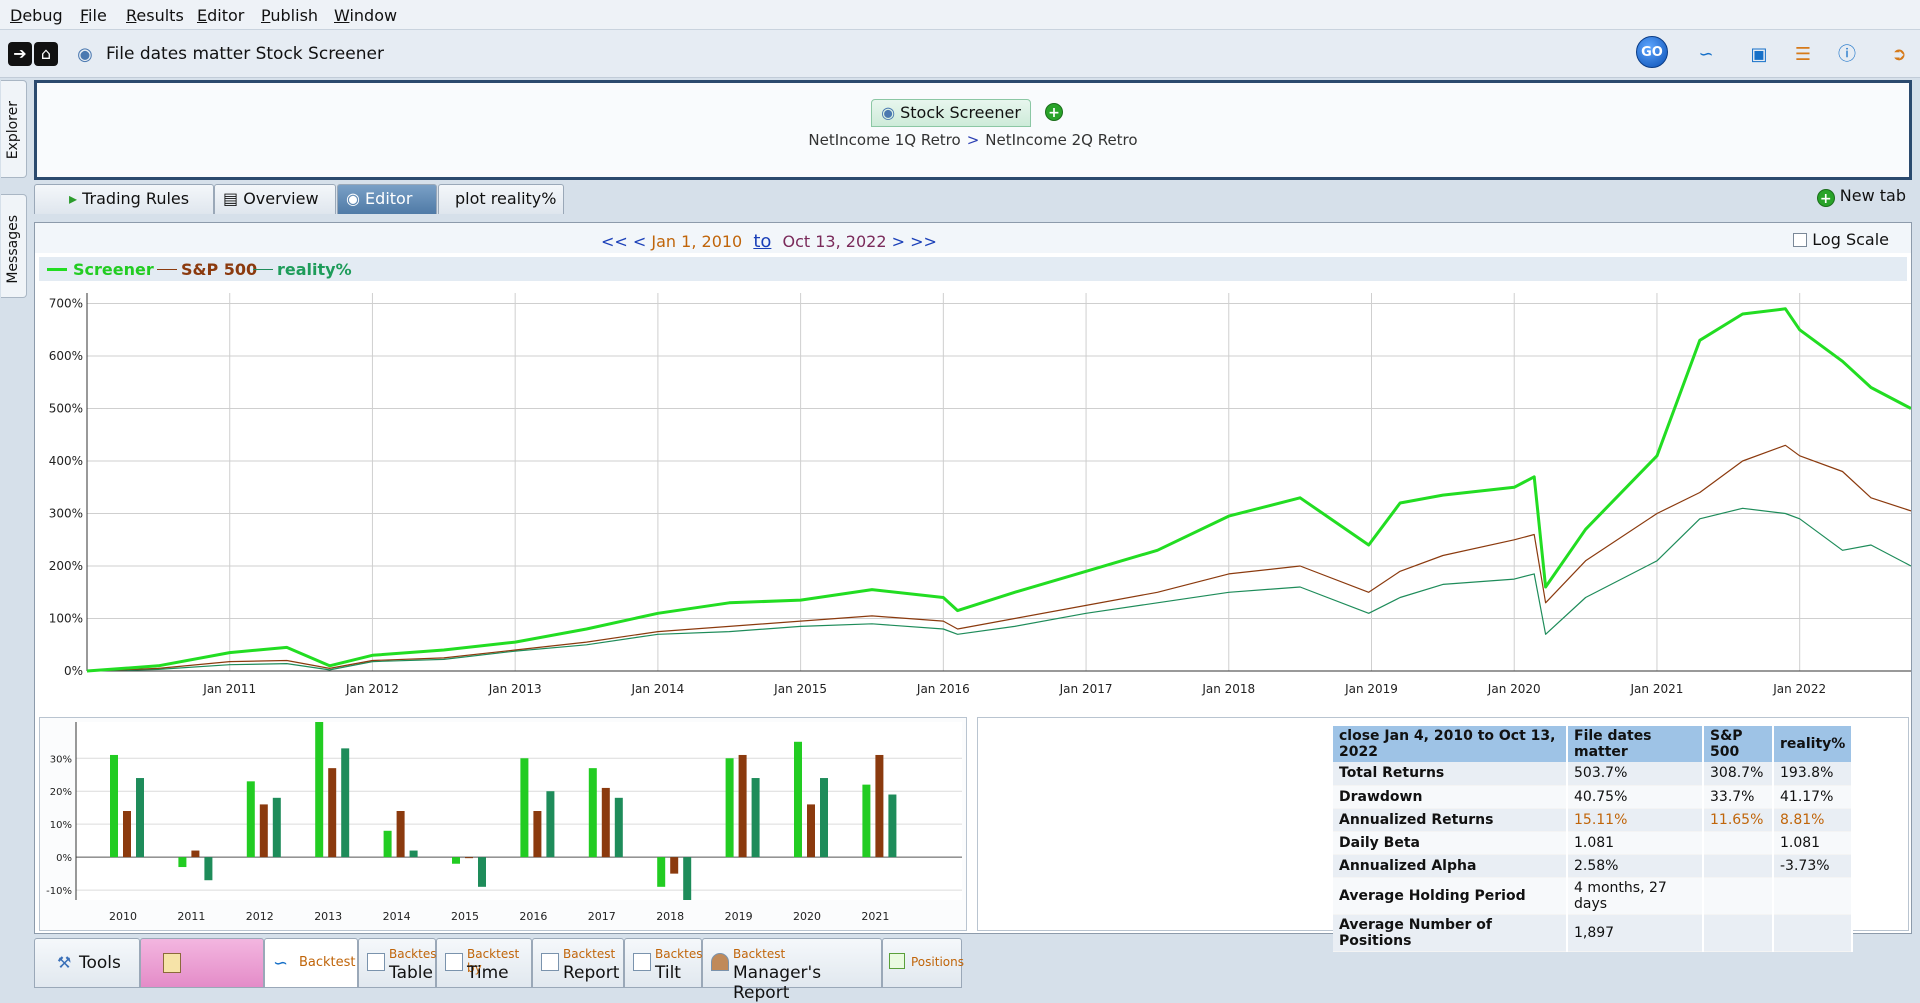 Image resolution: width=1920 pixels, height=1003 pixels. Describe the element at coordinates (124, 199) in the screenshot. I see `tab-trading-rules: ▸ Trading Rules` at that location.